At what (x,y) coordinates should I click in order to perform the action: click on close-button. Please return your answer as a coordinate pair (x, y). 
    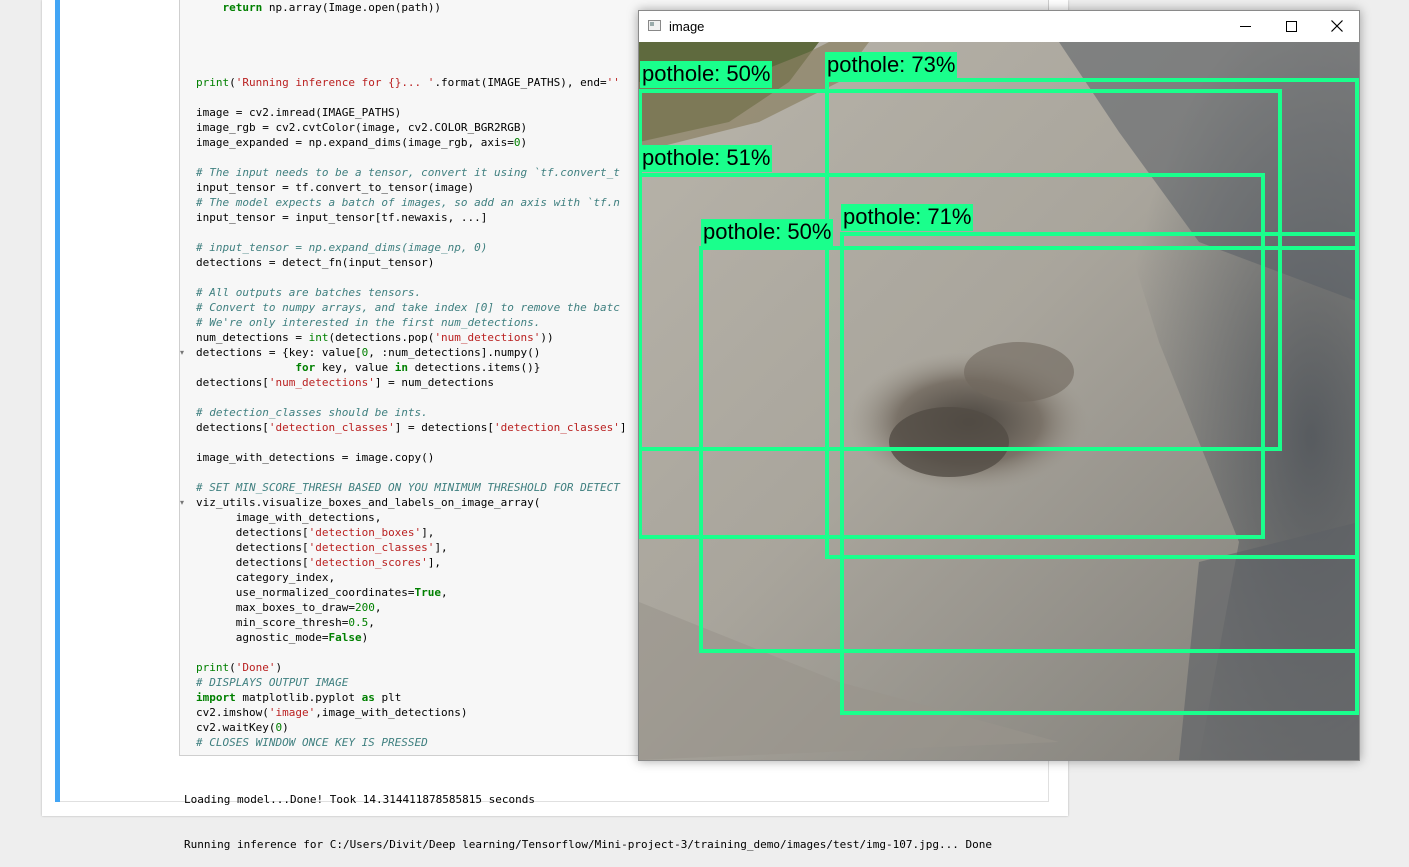
    Looking at the image, I should click on (1337, 26).